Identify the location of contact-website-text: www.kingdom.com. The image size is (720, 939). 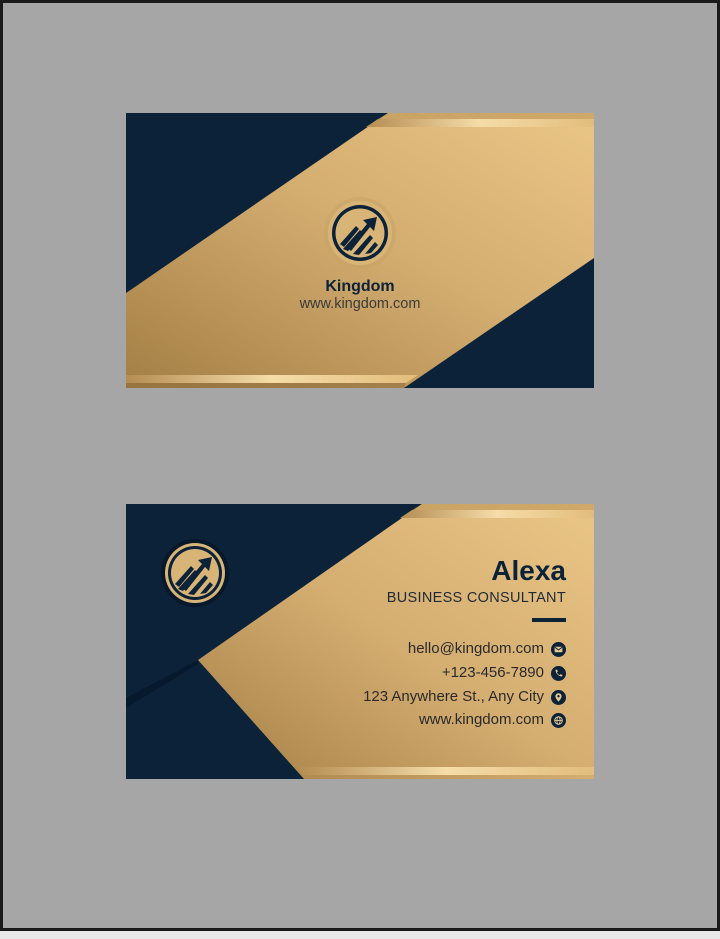
(481, 719).